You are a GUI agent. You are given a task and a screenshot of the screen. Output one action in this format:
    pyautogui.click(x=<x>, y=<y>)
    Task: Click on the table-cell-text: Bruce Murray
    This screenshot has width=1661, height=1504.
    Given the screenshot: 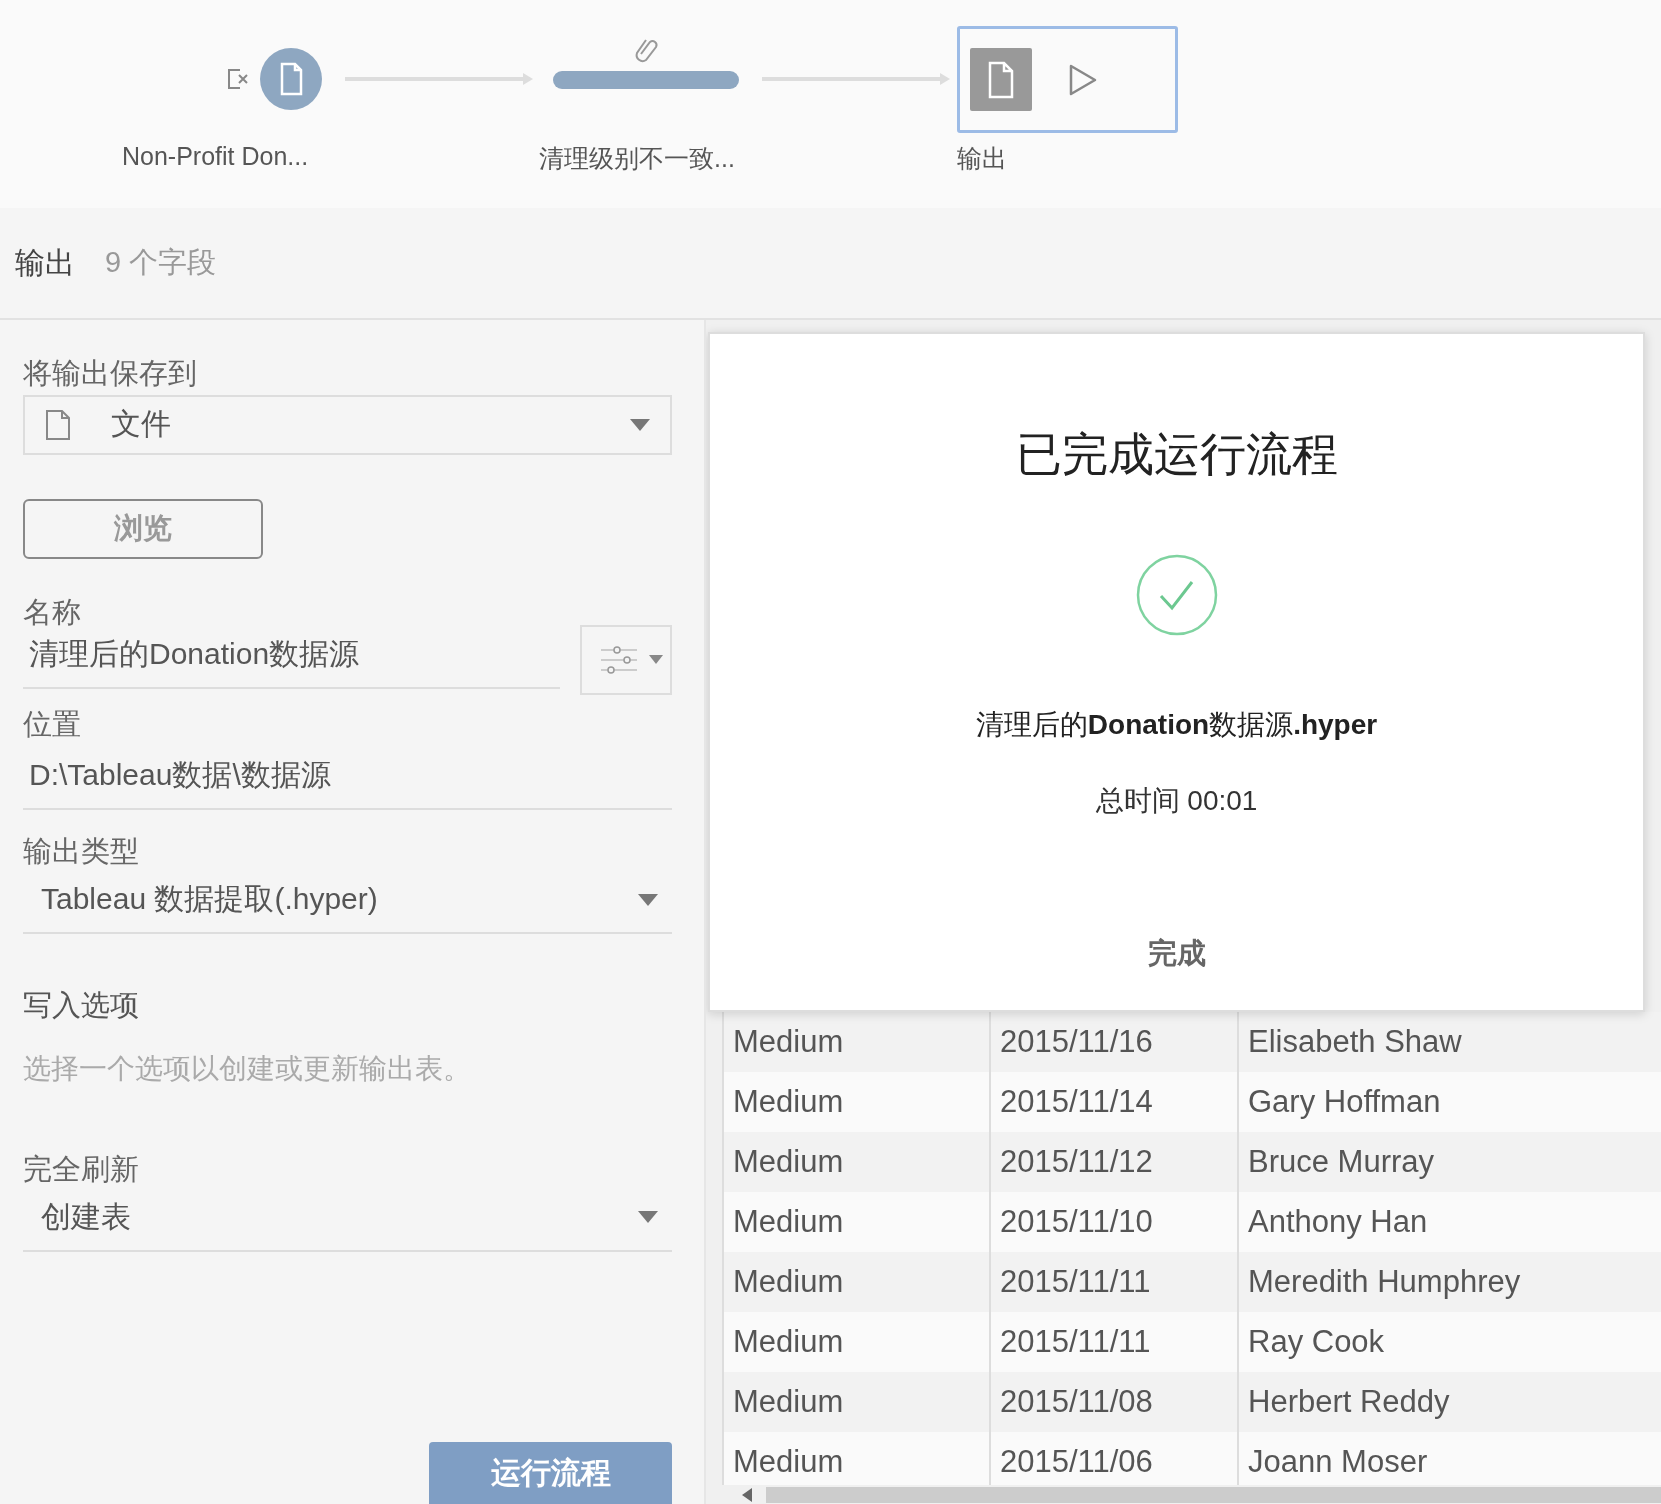 What is the action you would take?
    pyautogui.click(x=1341, y=1162)
    